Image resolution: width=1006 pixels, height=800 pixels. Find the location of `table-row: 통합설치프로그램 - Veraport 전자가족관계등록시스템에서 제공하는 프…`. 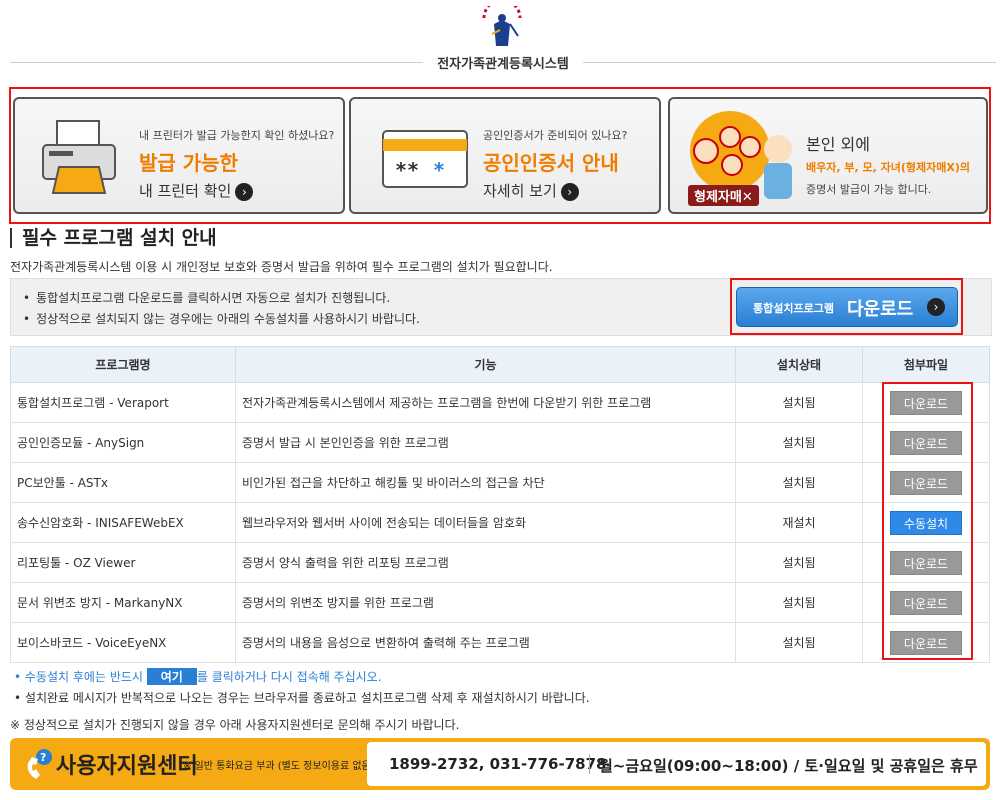

table-row: 통합설치프로그램 - Veraport 전자가족관계등록시스템에서 제공하는 프… is located at coordinates (500, 402).